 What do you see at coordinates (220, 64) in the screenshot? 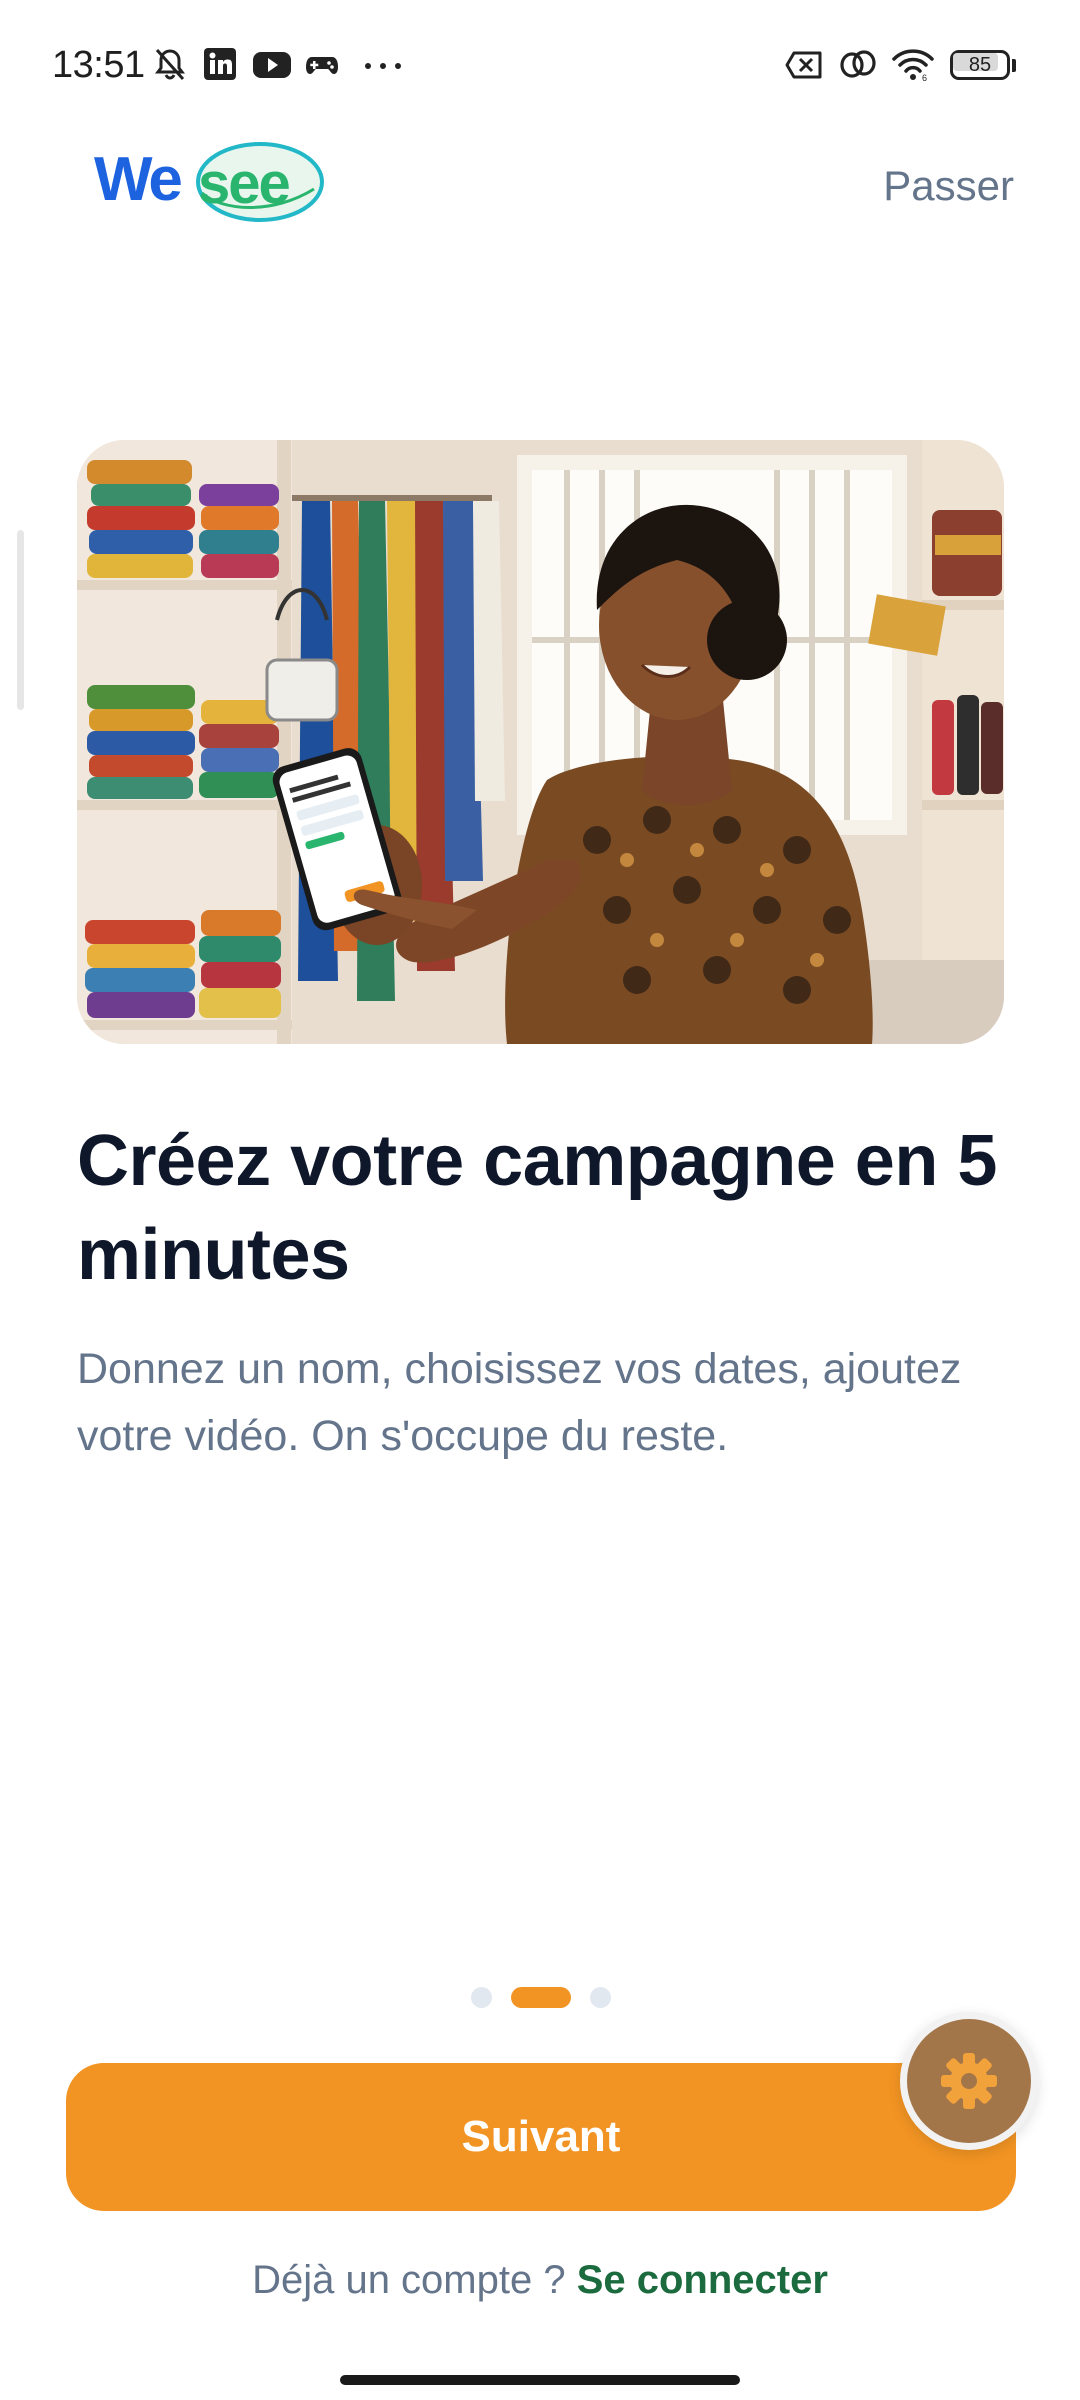
I see `linkedin-icon` at bounding box center [220, 64].